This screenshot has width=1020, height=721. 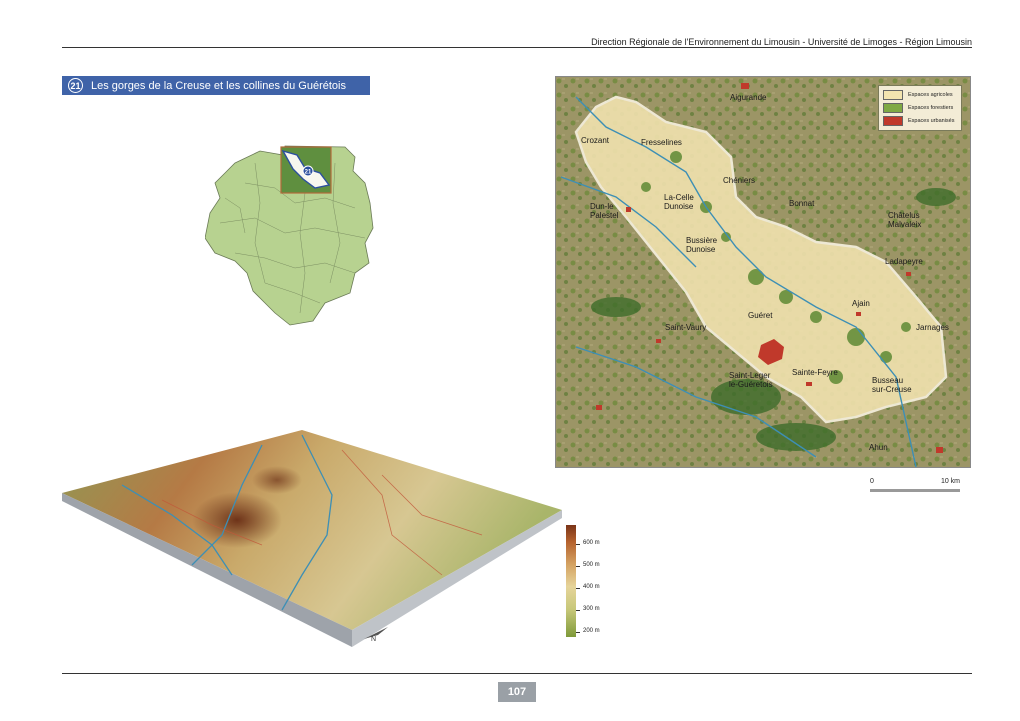 What do you see at coordinates (904, 261) in the screenshot?
I see `place-label: Ladapeyre` at bounding box center [904, 261].